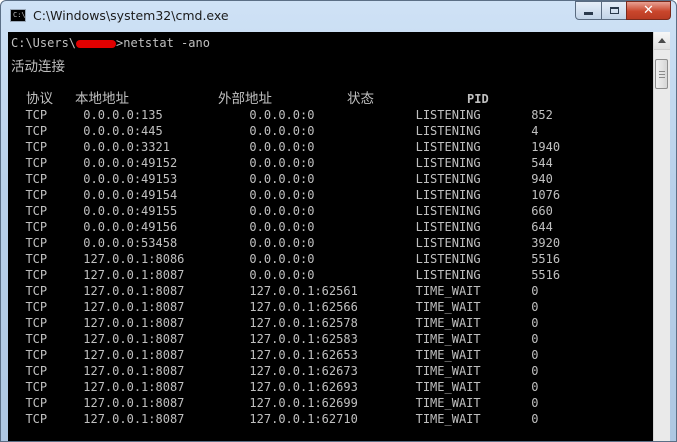 This screenshot has width=677, height=442. What do you see at coordinates (546, 243) in the screenshot?
I see `cell-pid: 3920` at bounding box center [546, 243].